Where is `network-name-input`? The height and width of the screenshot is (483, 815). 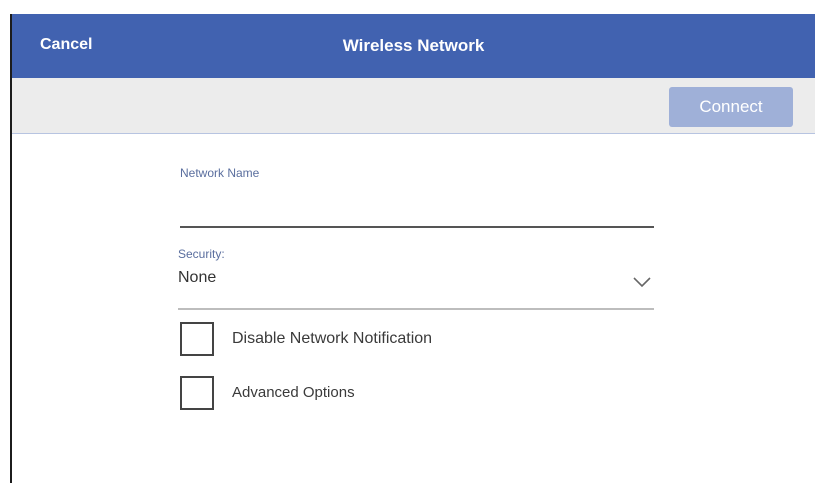 network-name-input is located at coordinates (417, 210).